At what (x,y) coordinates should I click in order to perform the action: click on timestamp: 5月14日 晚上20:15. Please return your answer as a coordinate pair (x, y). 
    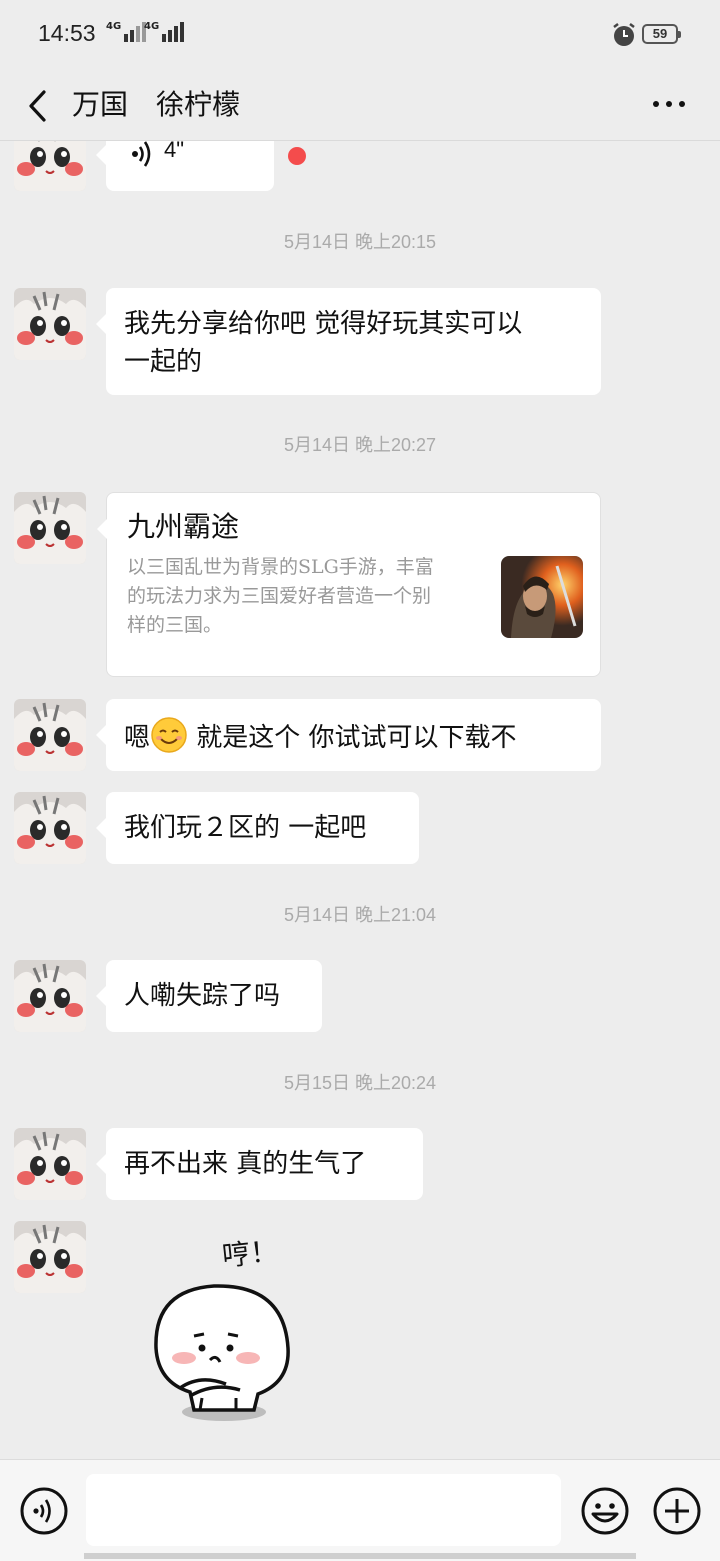
    Looking at the image, I should click on (360, 242).